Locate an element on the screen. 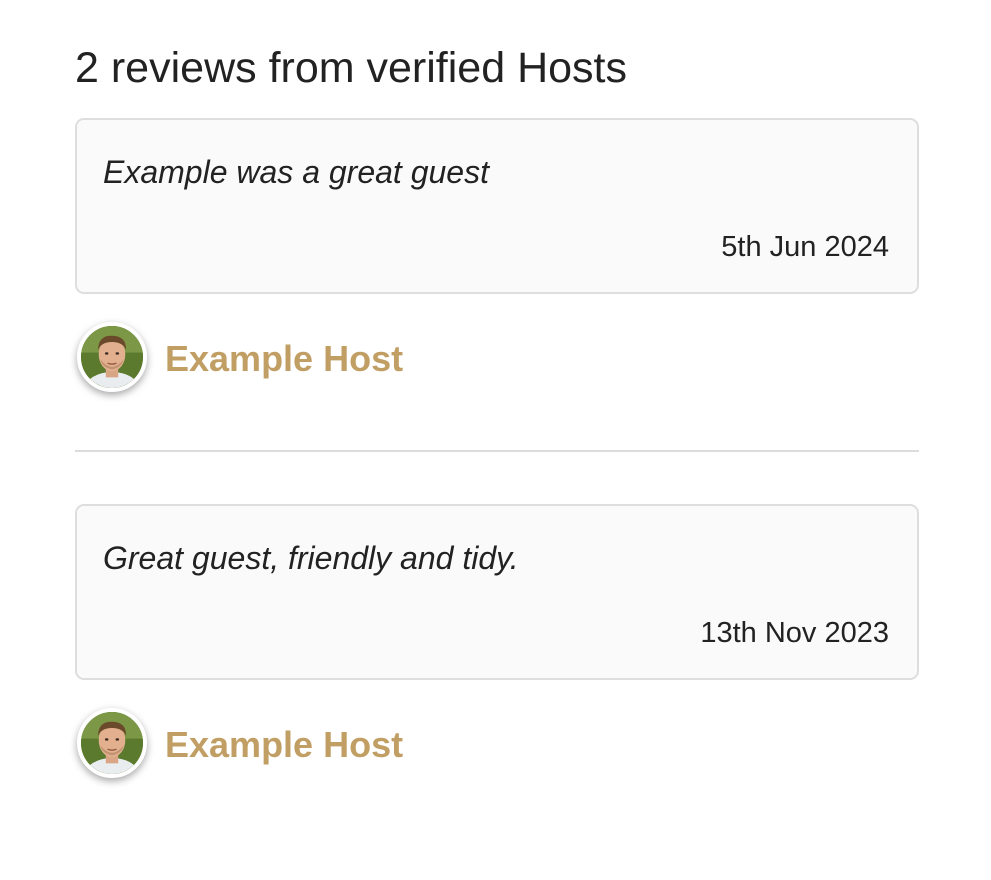 The height and width of the screenshot is (880, 991). review-text: Great guest, friendly and tidy. is located at coordinates (311, 558).